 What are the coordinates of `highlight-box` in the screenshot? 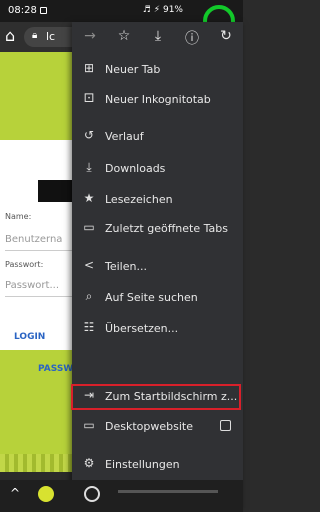 It's located at (156, 397).